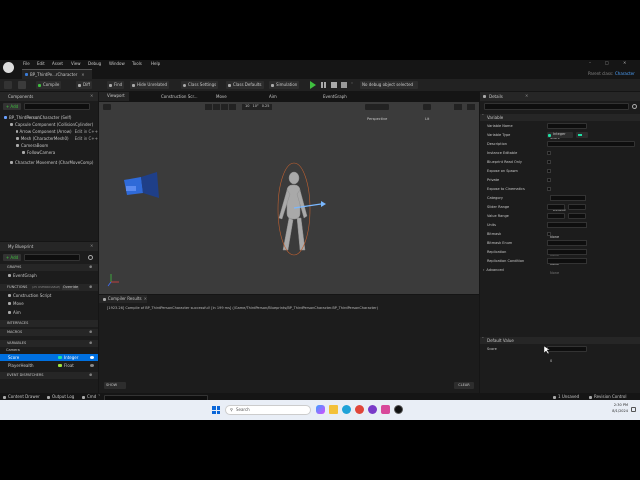 This screenshot has width=640, height=480. I want to click on save-icon, so click(8, 85).